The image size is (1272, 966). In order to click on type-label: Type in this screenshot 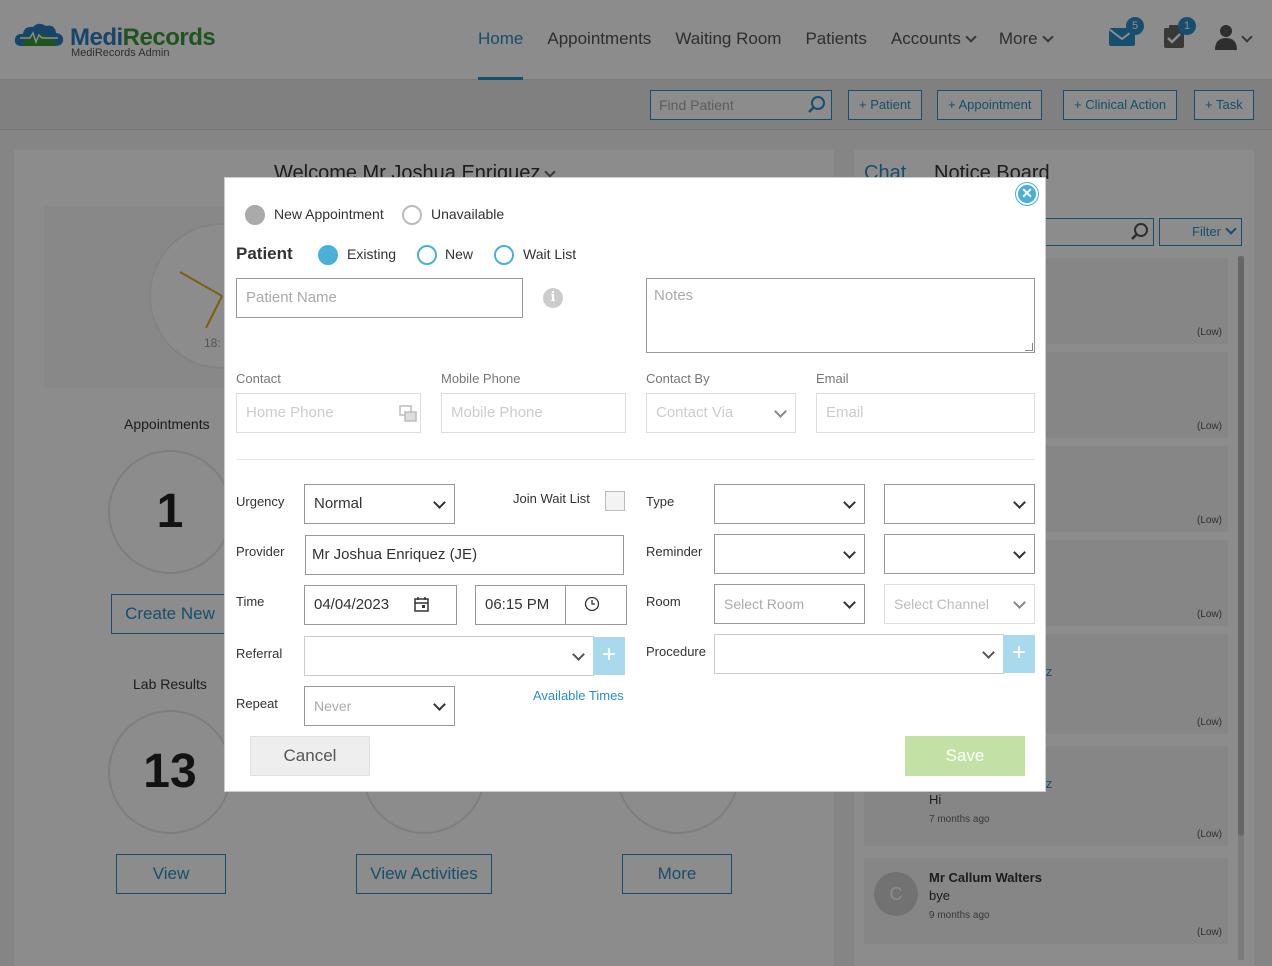, I will do `click(660, 501)`.